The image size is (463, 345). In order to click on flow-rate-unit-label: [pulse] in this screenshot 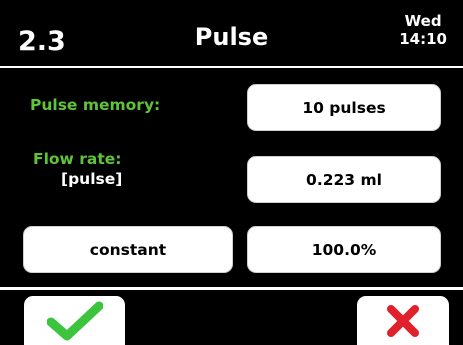, I will do `click(92, 179)`.